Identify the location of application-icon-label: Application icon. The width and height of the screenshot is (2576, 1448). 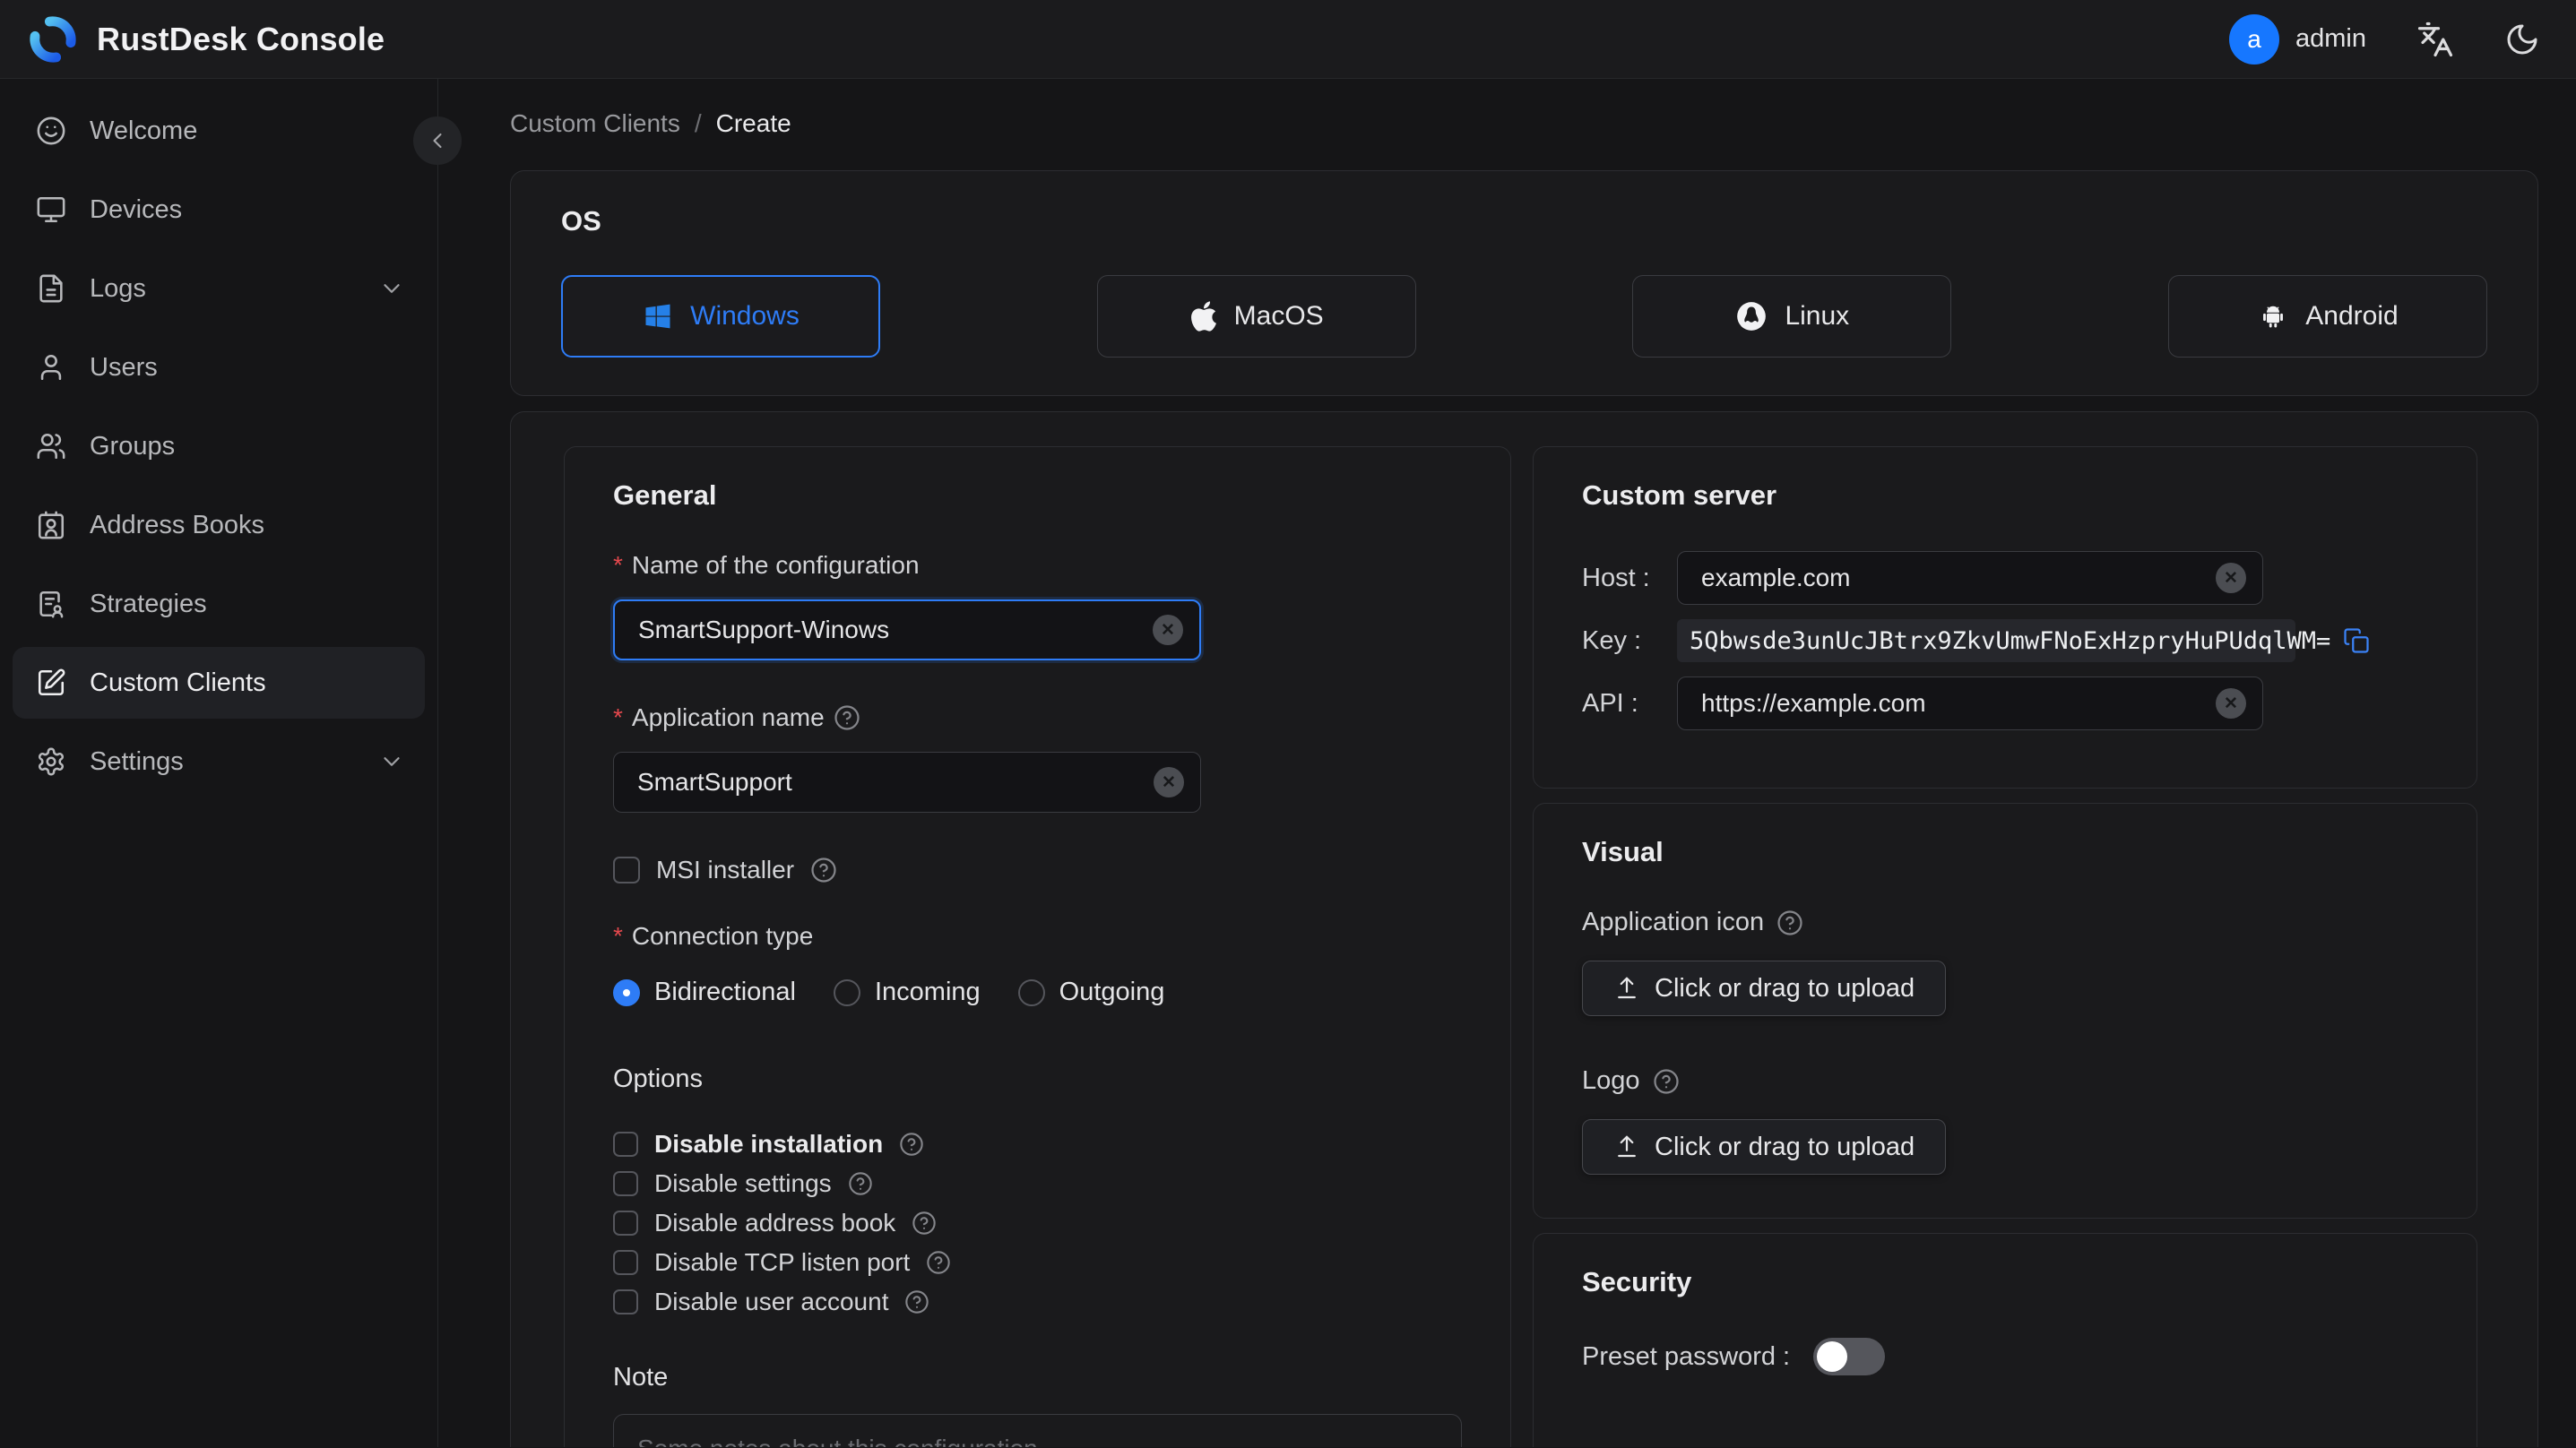
(1673, 922).